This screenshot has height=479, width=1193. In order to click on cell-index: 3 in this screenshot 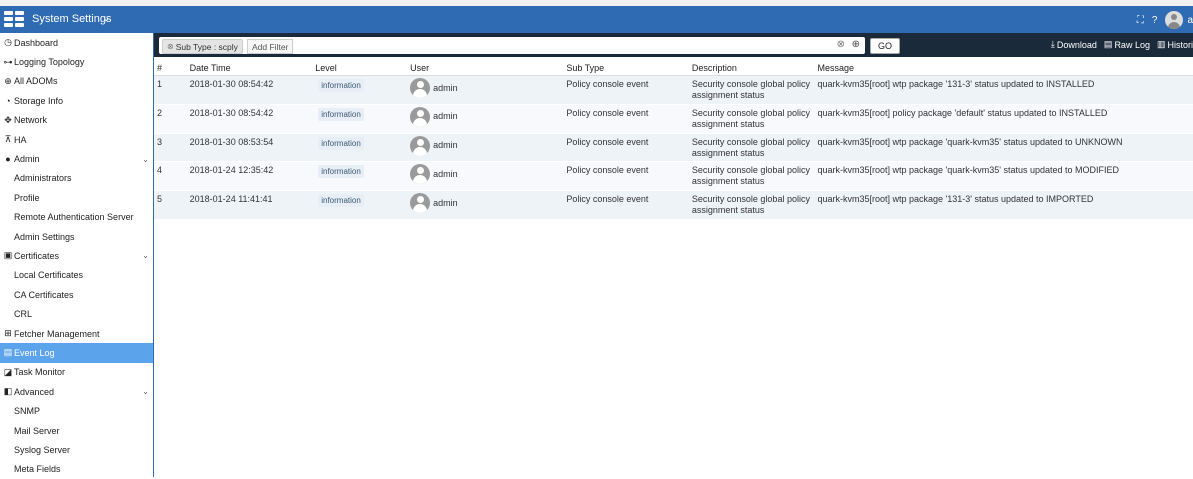, I will do `click(160, 141)`.